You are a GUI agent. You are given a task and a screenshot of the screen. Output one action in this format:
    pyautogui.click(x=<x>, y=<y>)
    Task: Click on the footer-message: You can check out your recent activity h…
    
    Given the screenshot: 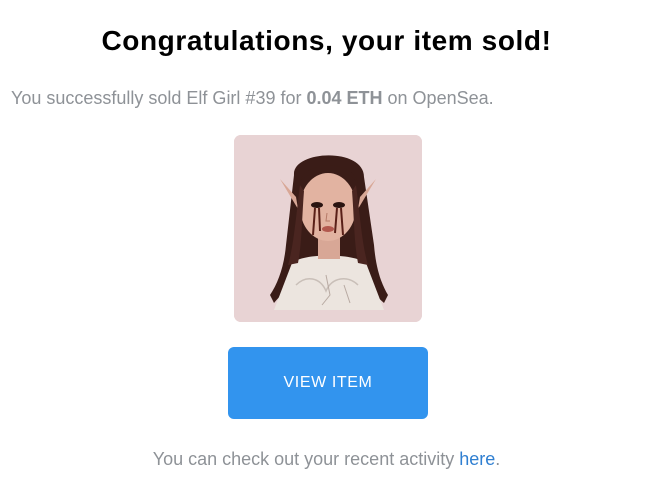 What is the action you would take?
    pyautogui.click(x=326, y=459)
    